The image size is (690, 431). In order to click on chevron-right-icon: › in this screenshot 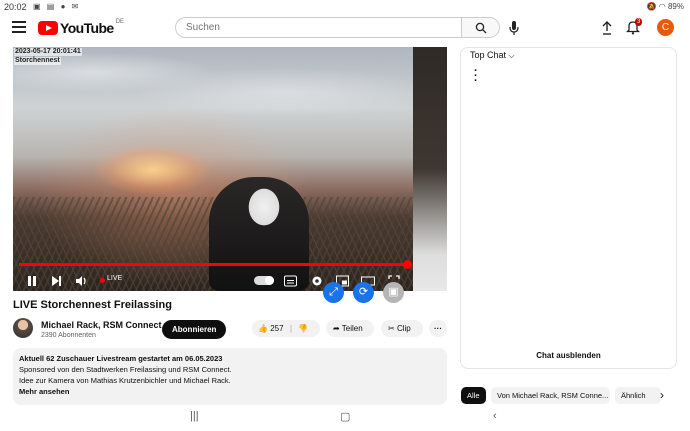, I will do `click(662, 395)`.